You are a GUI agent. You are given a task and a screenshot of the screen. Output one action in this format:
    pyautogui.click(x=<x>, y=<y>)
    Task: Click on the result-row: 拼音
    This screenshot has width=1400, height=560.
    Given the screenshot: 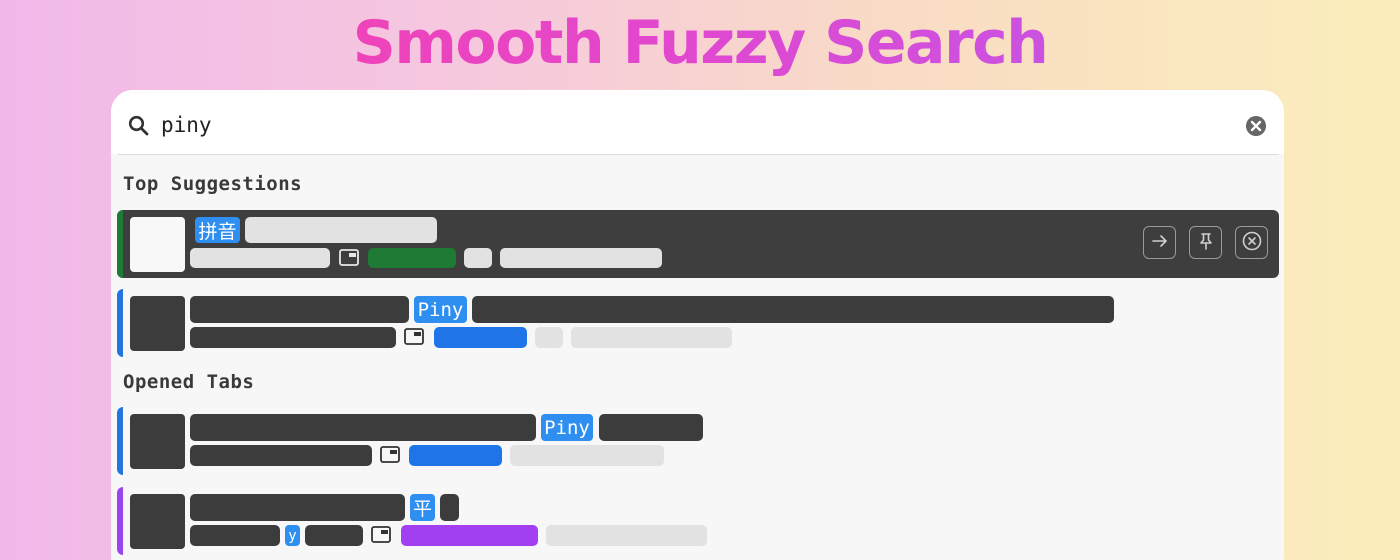 What is the action you would take?
    pyautogui.click(x=698, y=244)
    